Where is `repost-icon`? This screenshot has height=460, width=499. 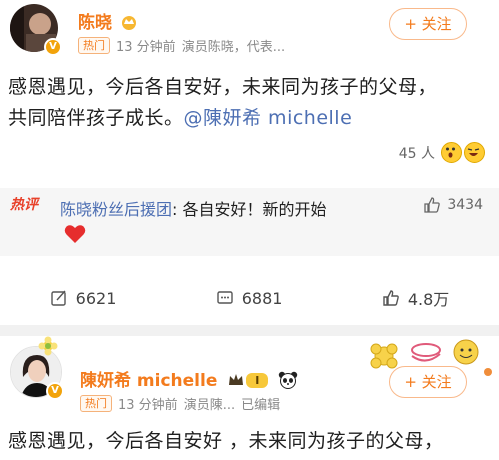
repost-icon is located at coordinates (58, 298).